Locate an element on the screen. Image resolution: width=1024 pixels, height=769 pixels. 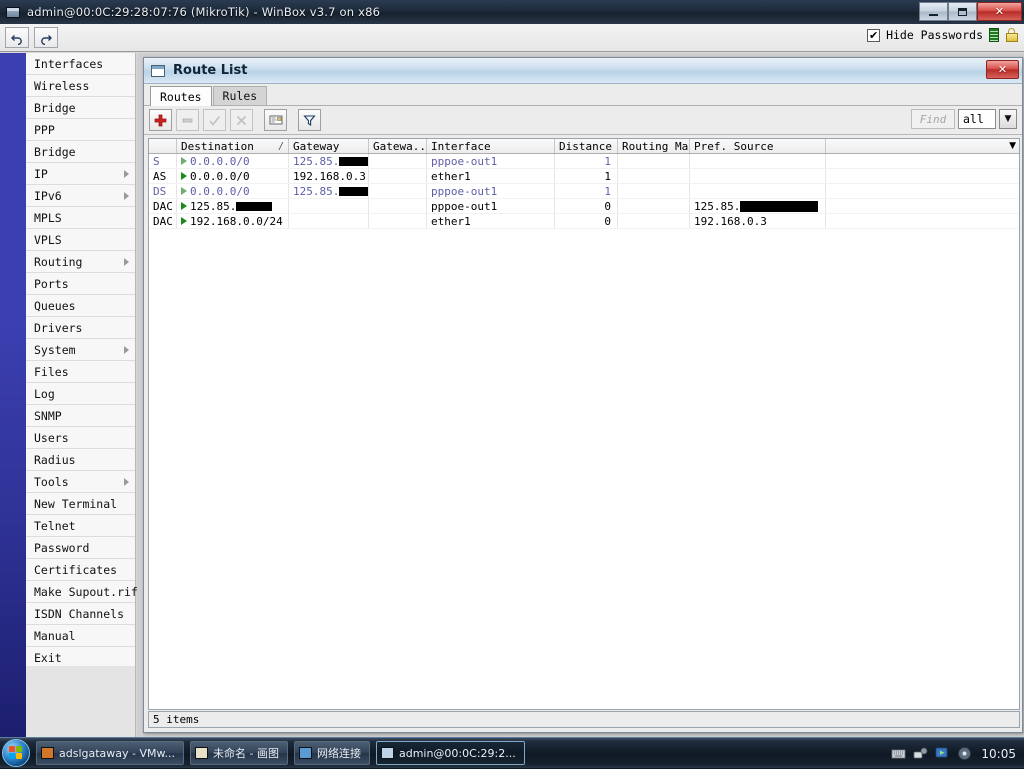
route-list-titlebar: Route List ✕ is located at coordinates (583, 71).